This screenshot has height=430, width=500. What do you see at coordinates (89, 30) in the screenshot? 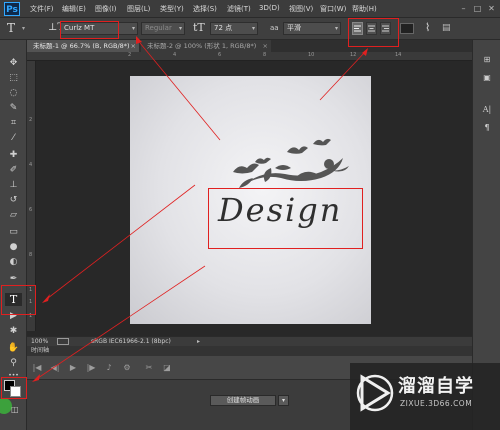
I see `highlight-font-family` at bounding box center [89, 30].